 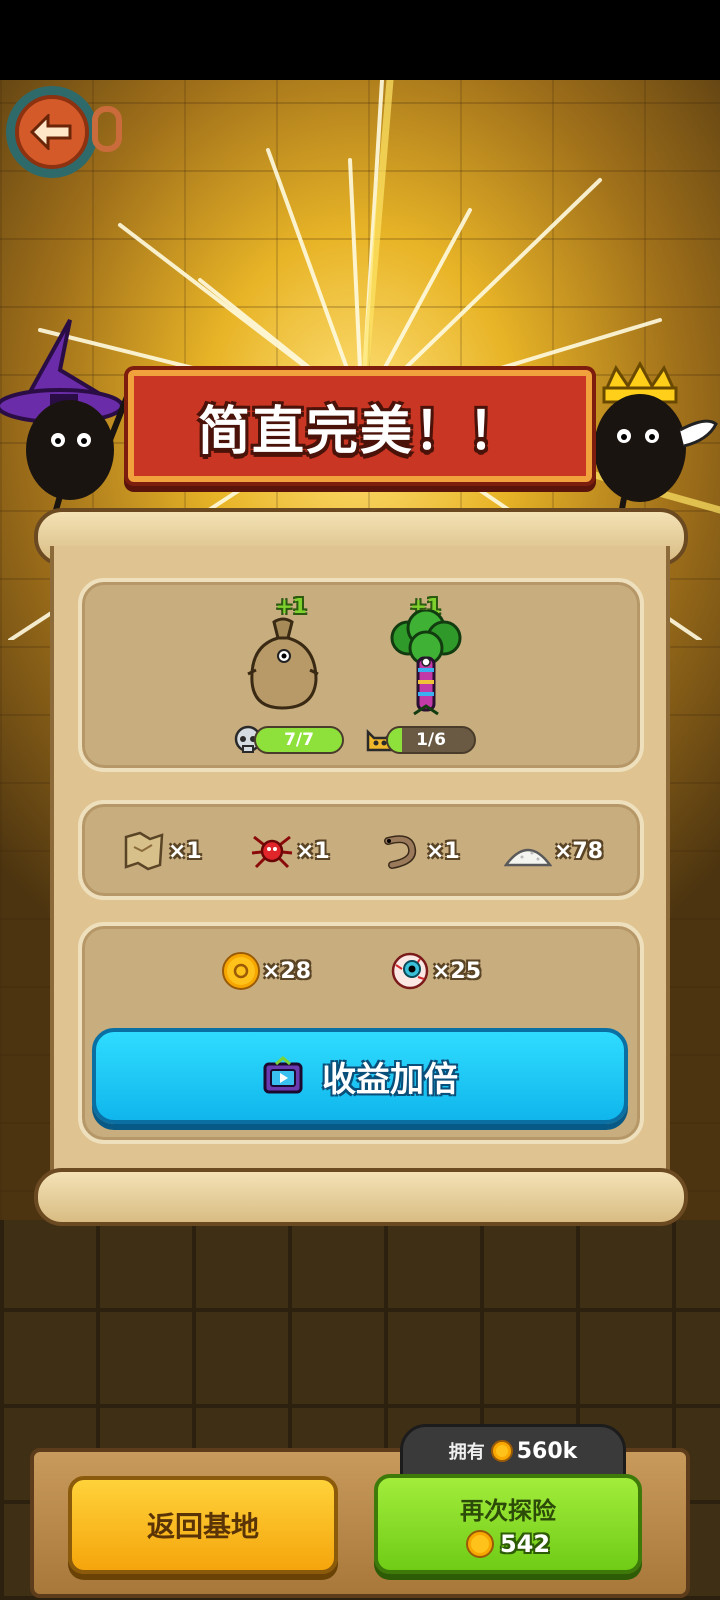 I want to click on pet-progress-text: 7/7, so click(x=299, y=740).